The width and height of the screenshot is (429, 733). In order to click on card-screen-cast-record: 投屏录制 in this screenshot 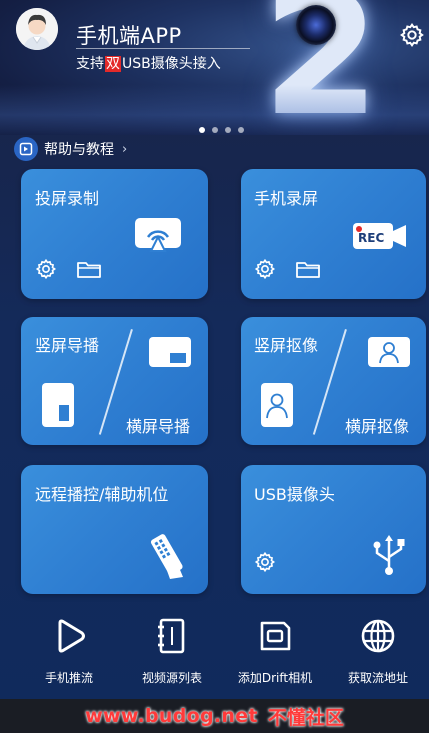, I will do `click(114, 234)`.